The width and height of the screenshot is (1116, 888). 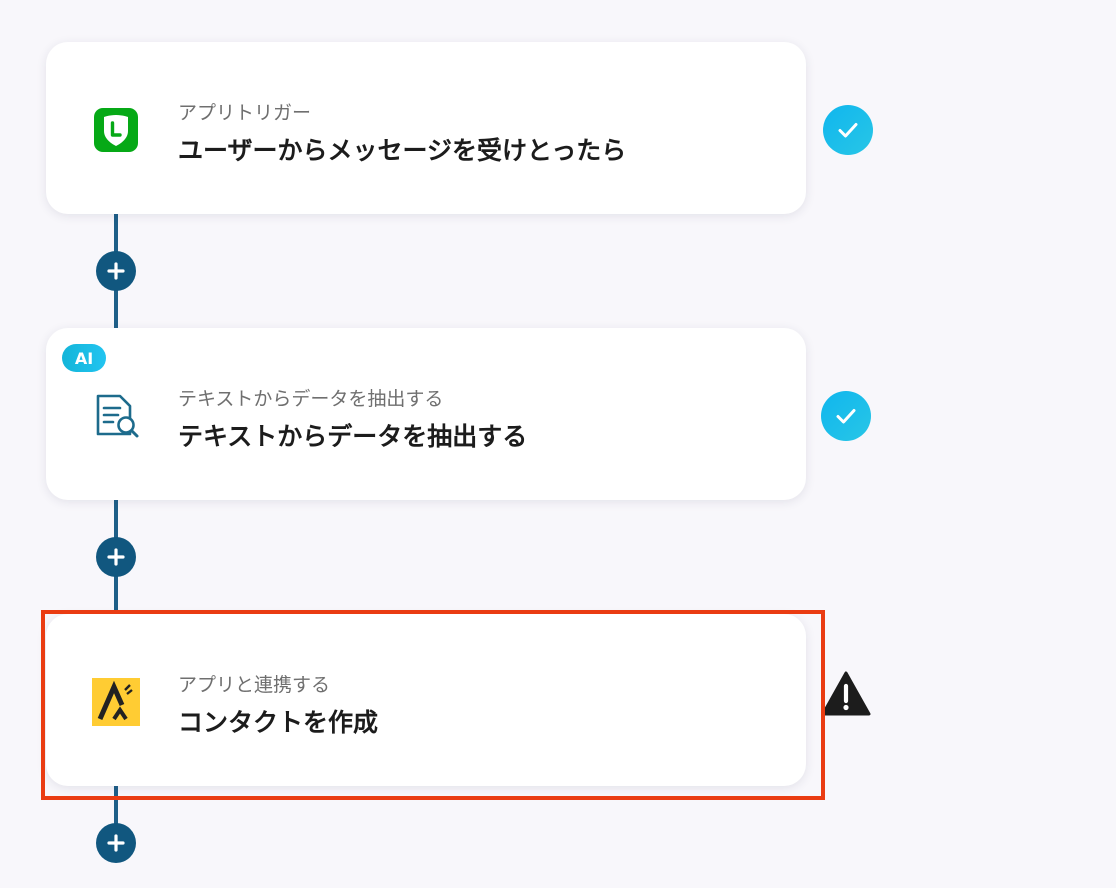 I want to click on step-title: テキストからデータを抽出する, so click(x=353, y=436).